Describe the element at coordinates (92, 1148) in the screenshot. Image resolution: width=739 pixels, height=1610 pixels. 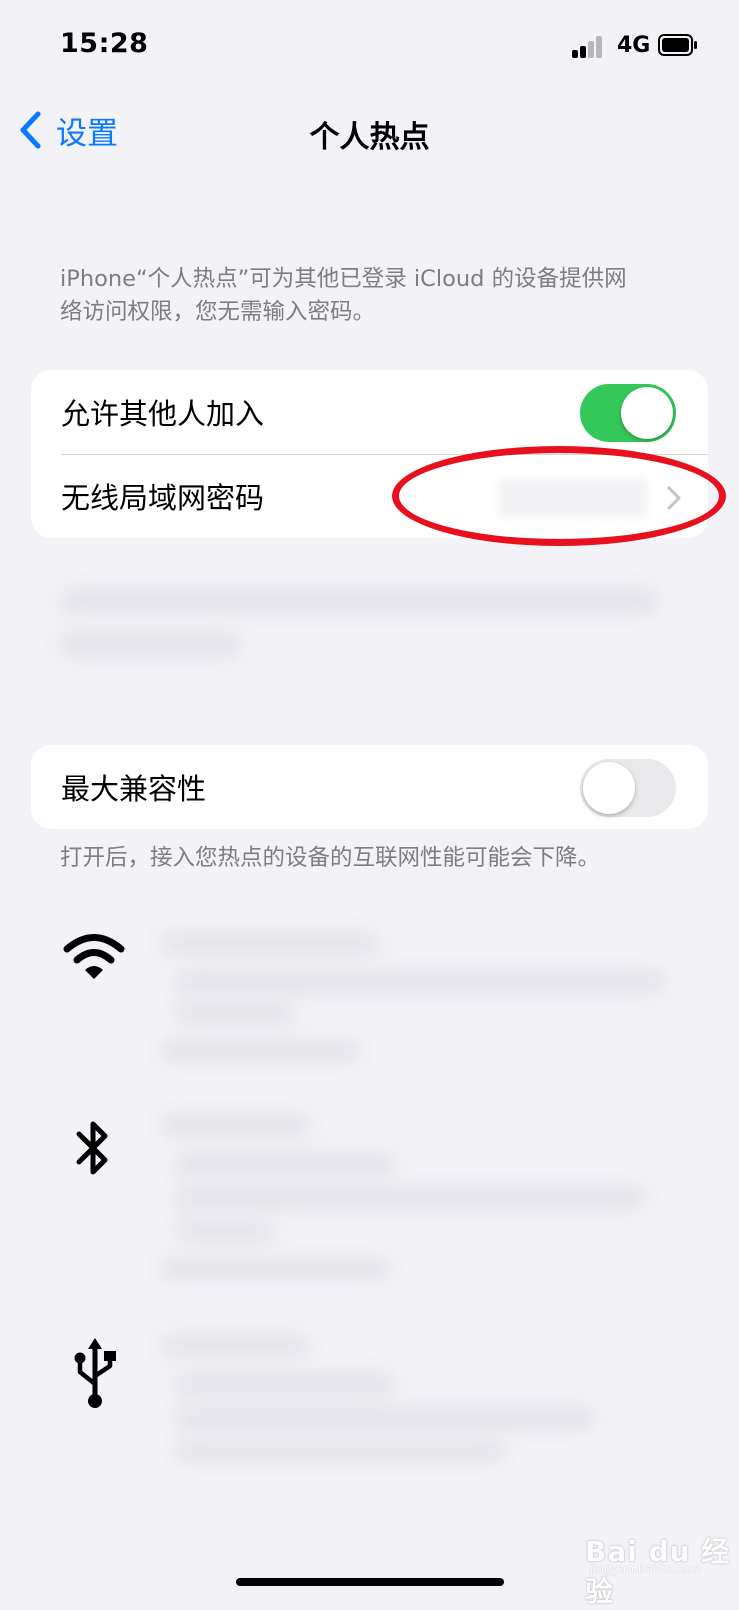
I see `bluetooth-icon` at that location.